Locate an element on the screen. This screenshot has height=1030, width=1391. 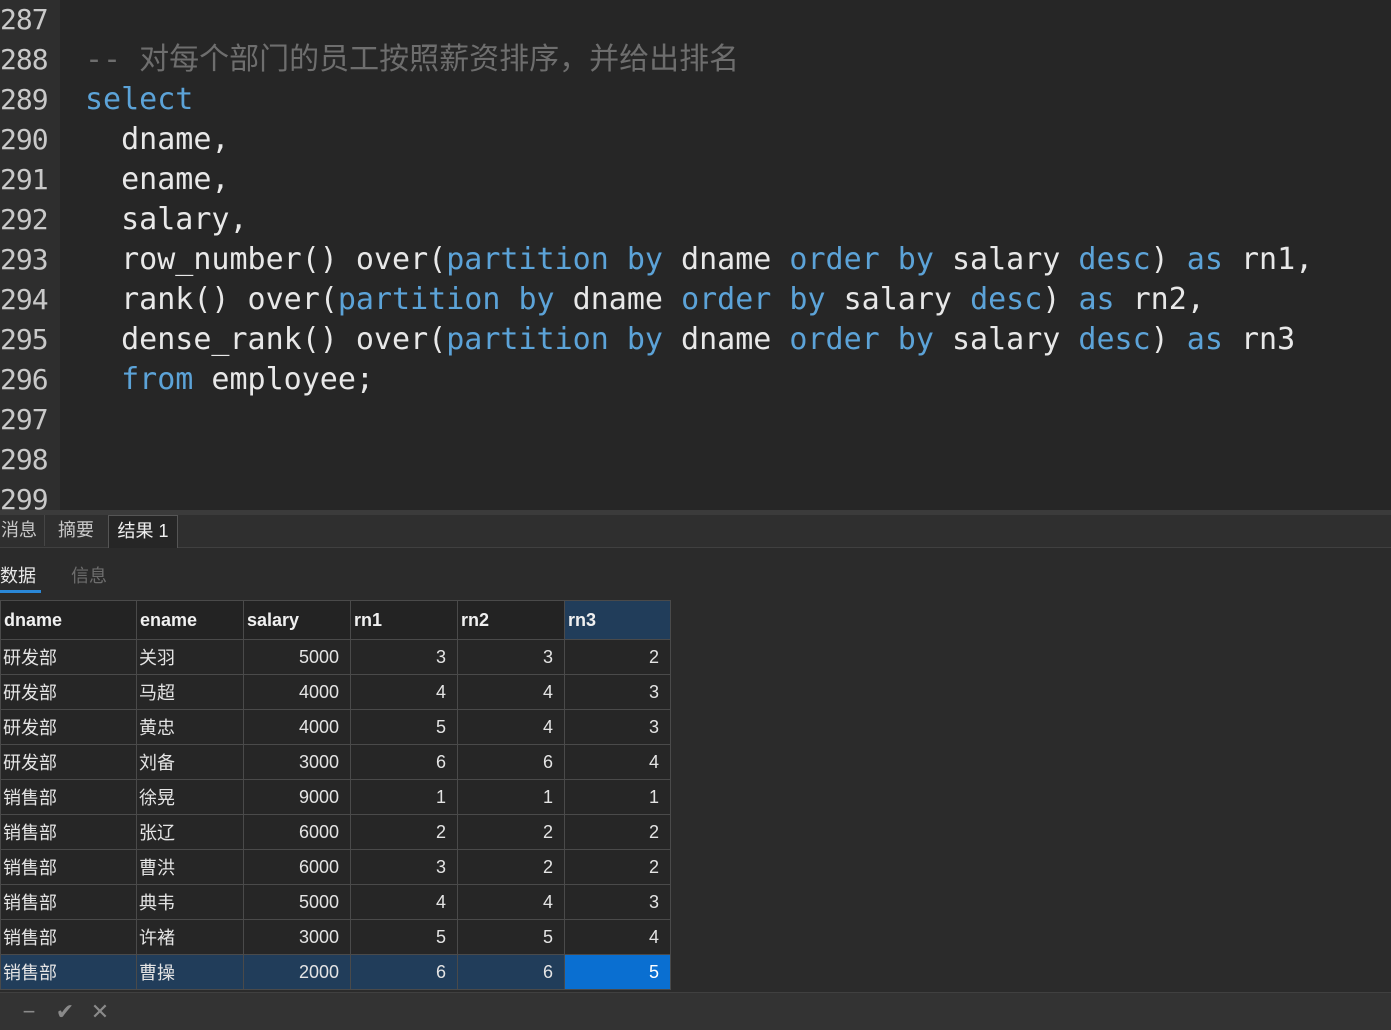
table-row: 研发部 黄忠 4000 5 4 3 is located at coordinates (335, 727).